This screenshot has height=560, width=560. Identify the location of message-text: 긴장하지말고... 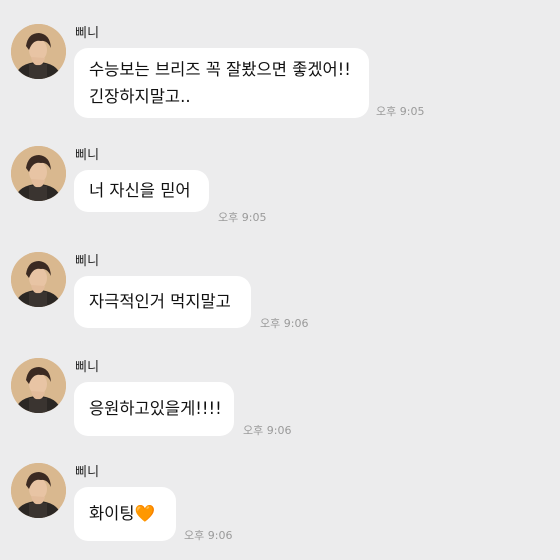
(140, 96).